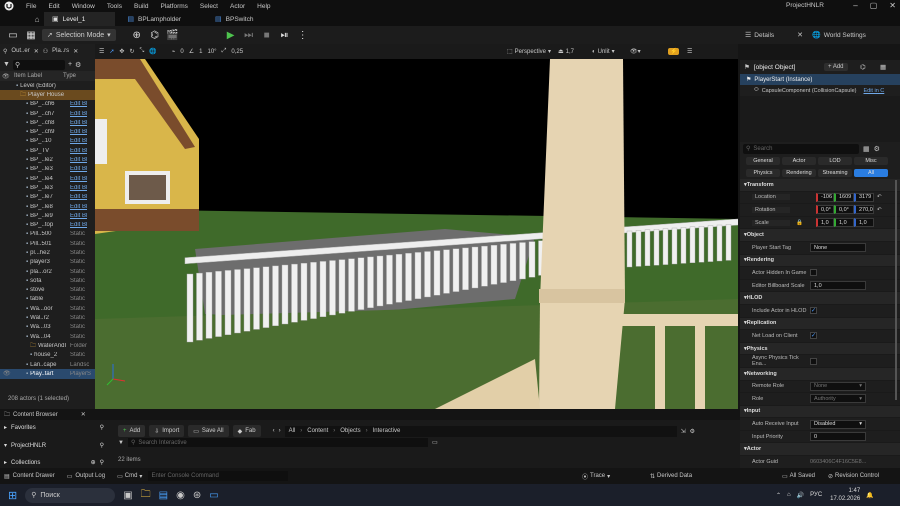 The image size is (900, 506). I want to click on perspective-button: ⬚ Perspective ▾, so click(529, 52).